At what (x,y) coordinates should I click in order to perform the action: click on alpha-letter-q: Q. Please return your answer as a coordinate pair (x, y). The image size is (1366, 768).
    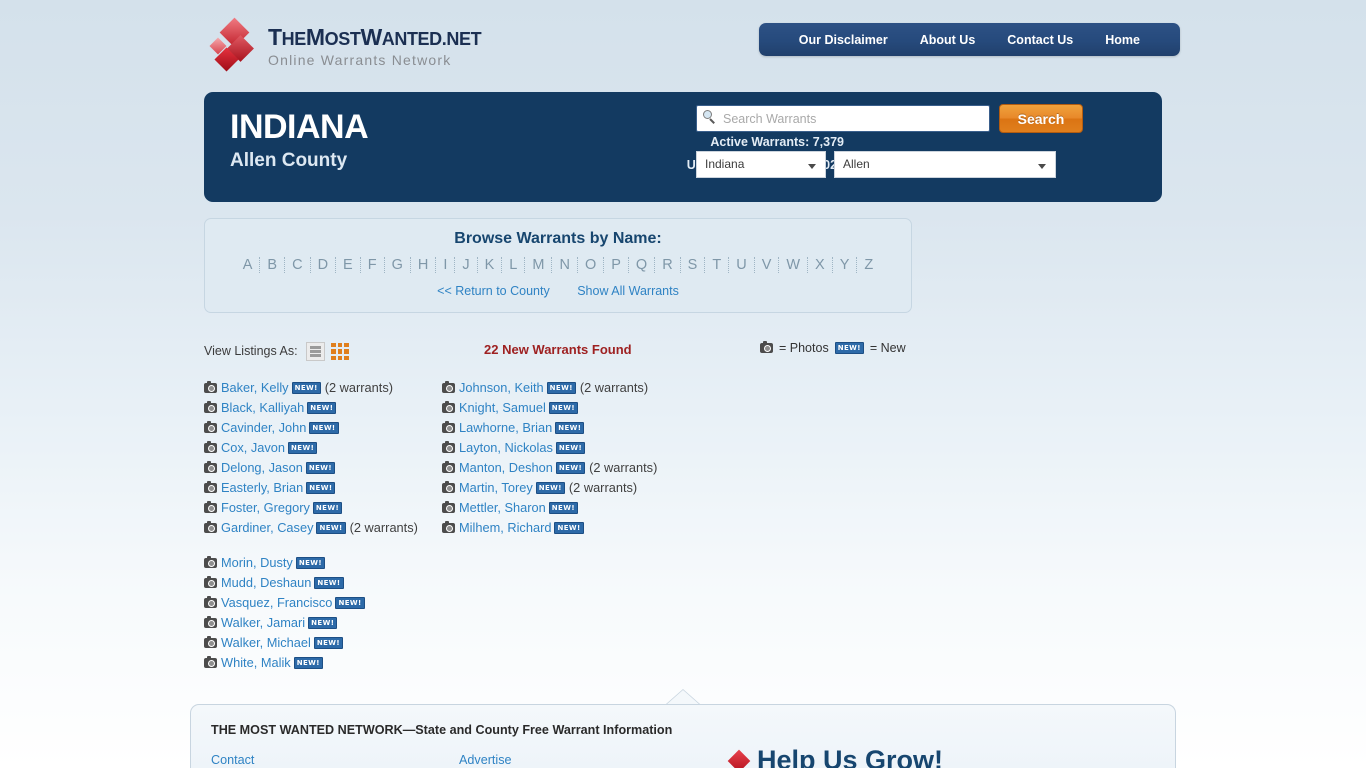
    Looking at the image, I should click on (642, 265).